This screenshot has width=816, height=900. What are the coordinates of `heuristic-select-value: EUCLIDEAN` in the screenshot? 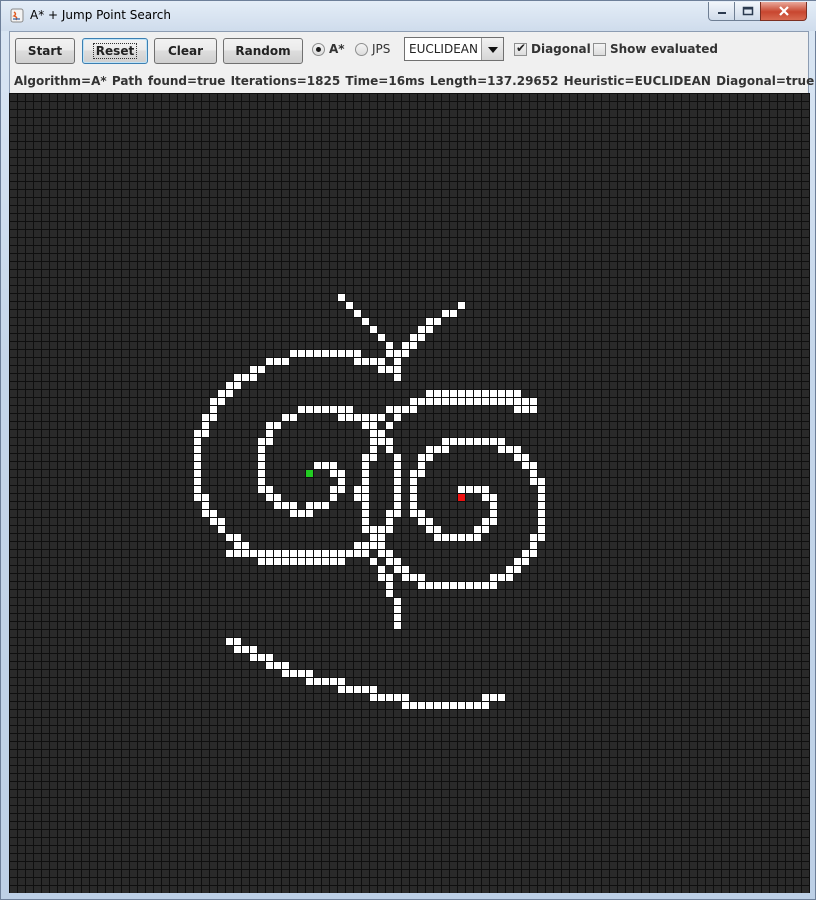 It's located at (443, 49).